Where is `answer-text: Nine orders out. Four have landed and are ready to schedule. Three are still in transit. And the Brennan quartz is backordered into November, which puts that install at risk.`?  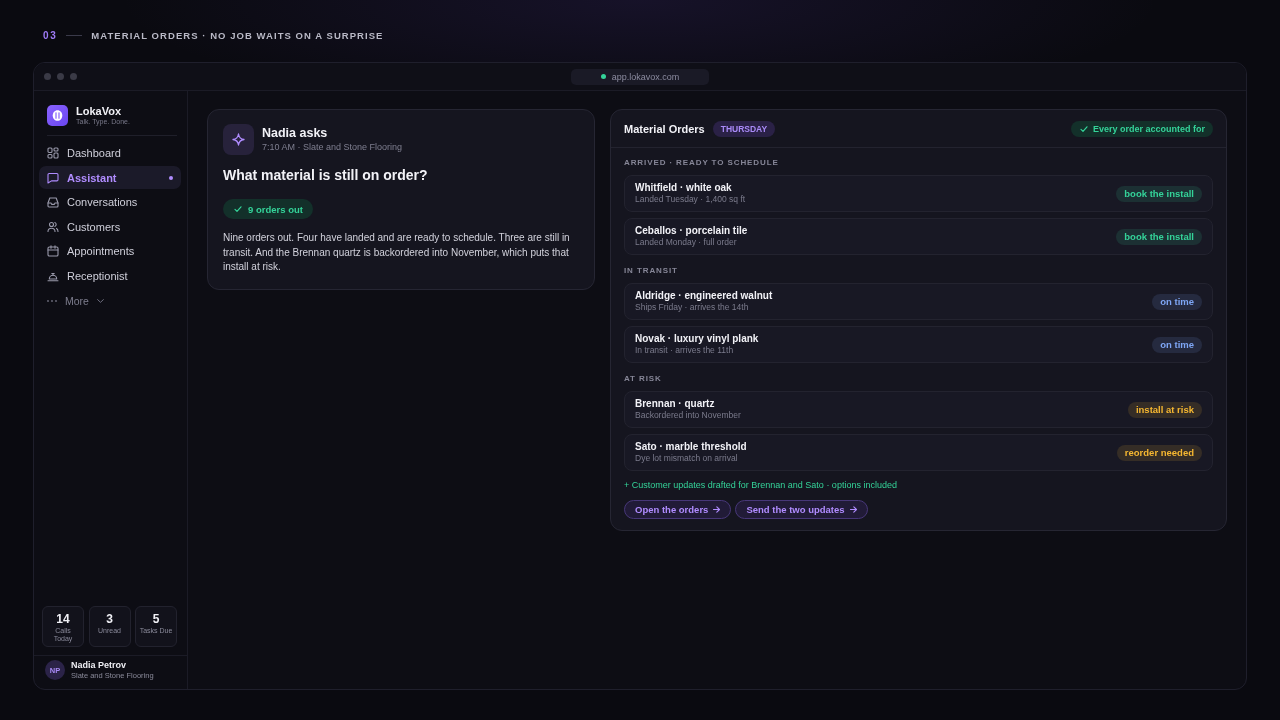
answer-text: Nine orders out. Four have landed and are ready to schedule. Three are still in transit. And the Brennan quartz is backordered into November, which puts that install at risk. is located at coordinates (397, 253).